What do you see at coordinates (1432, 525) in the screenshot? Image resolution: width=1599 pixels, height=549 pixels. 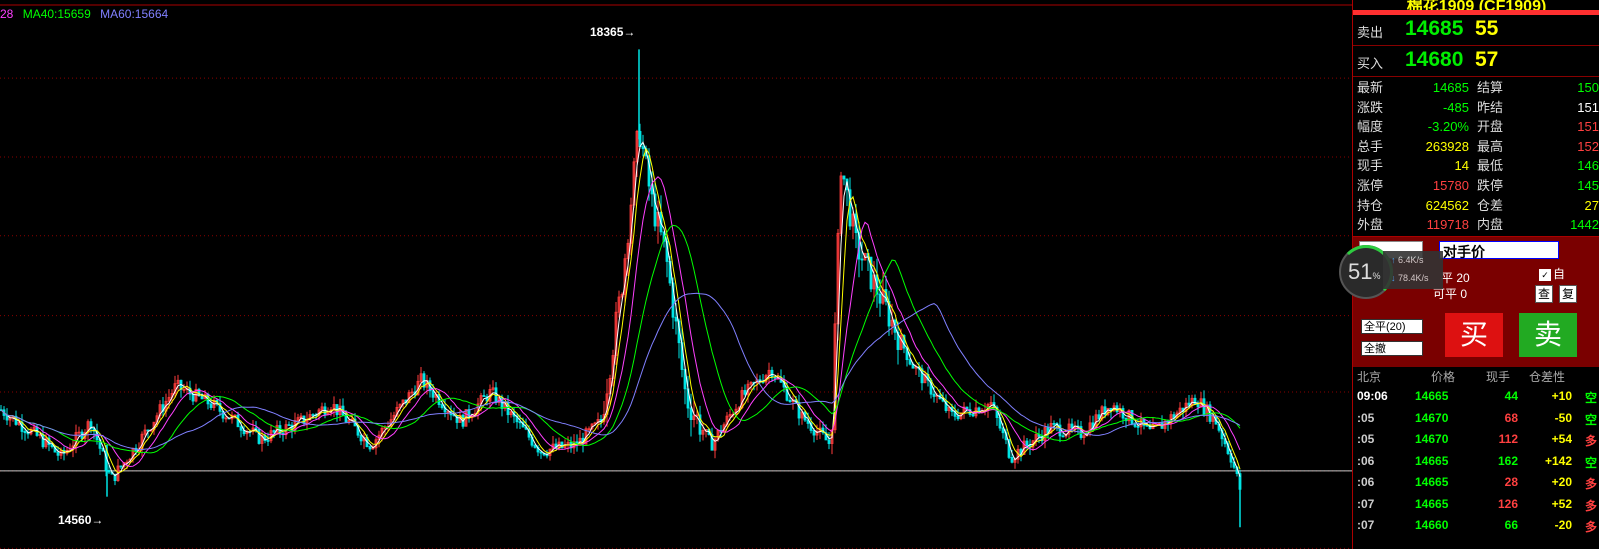 I see `tick-price: 14660` at bounding box center [1432, 525].